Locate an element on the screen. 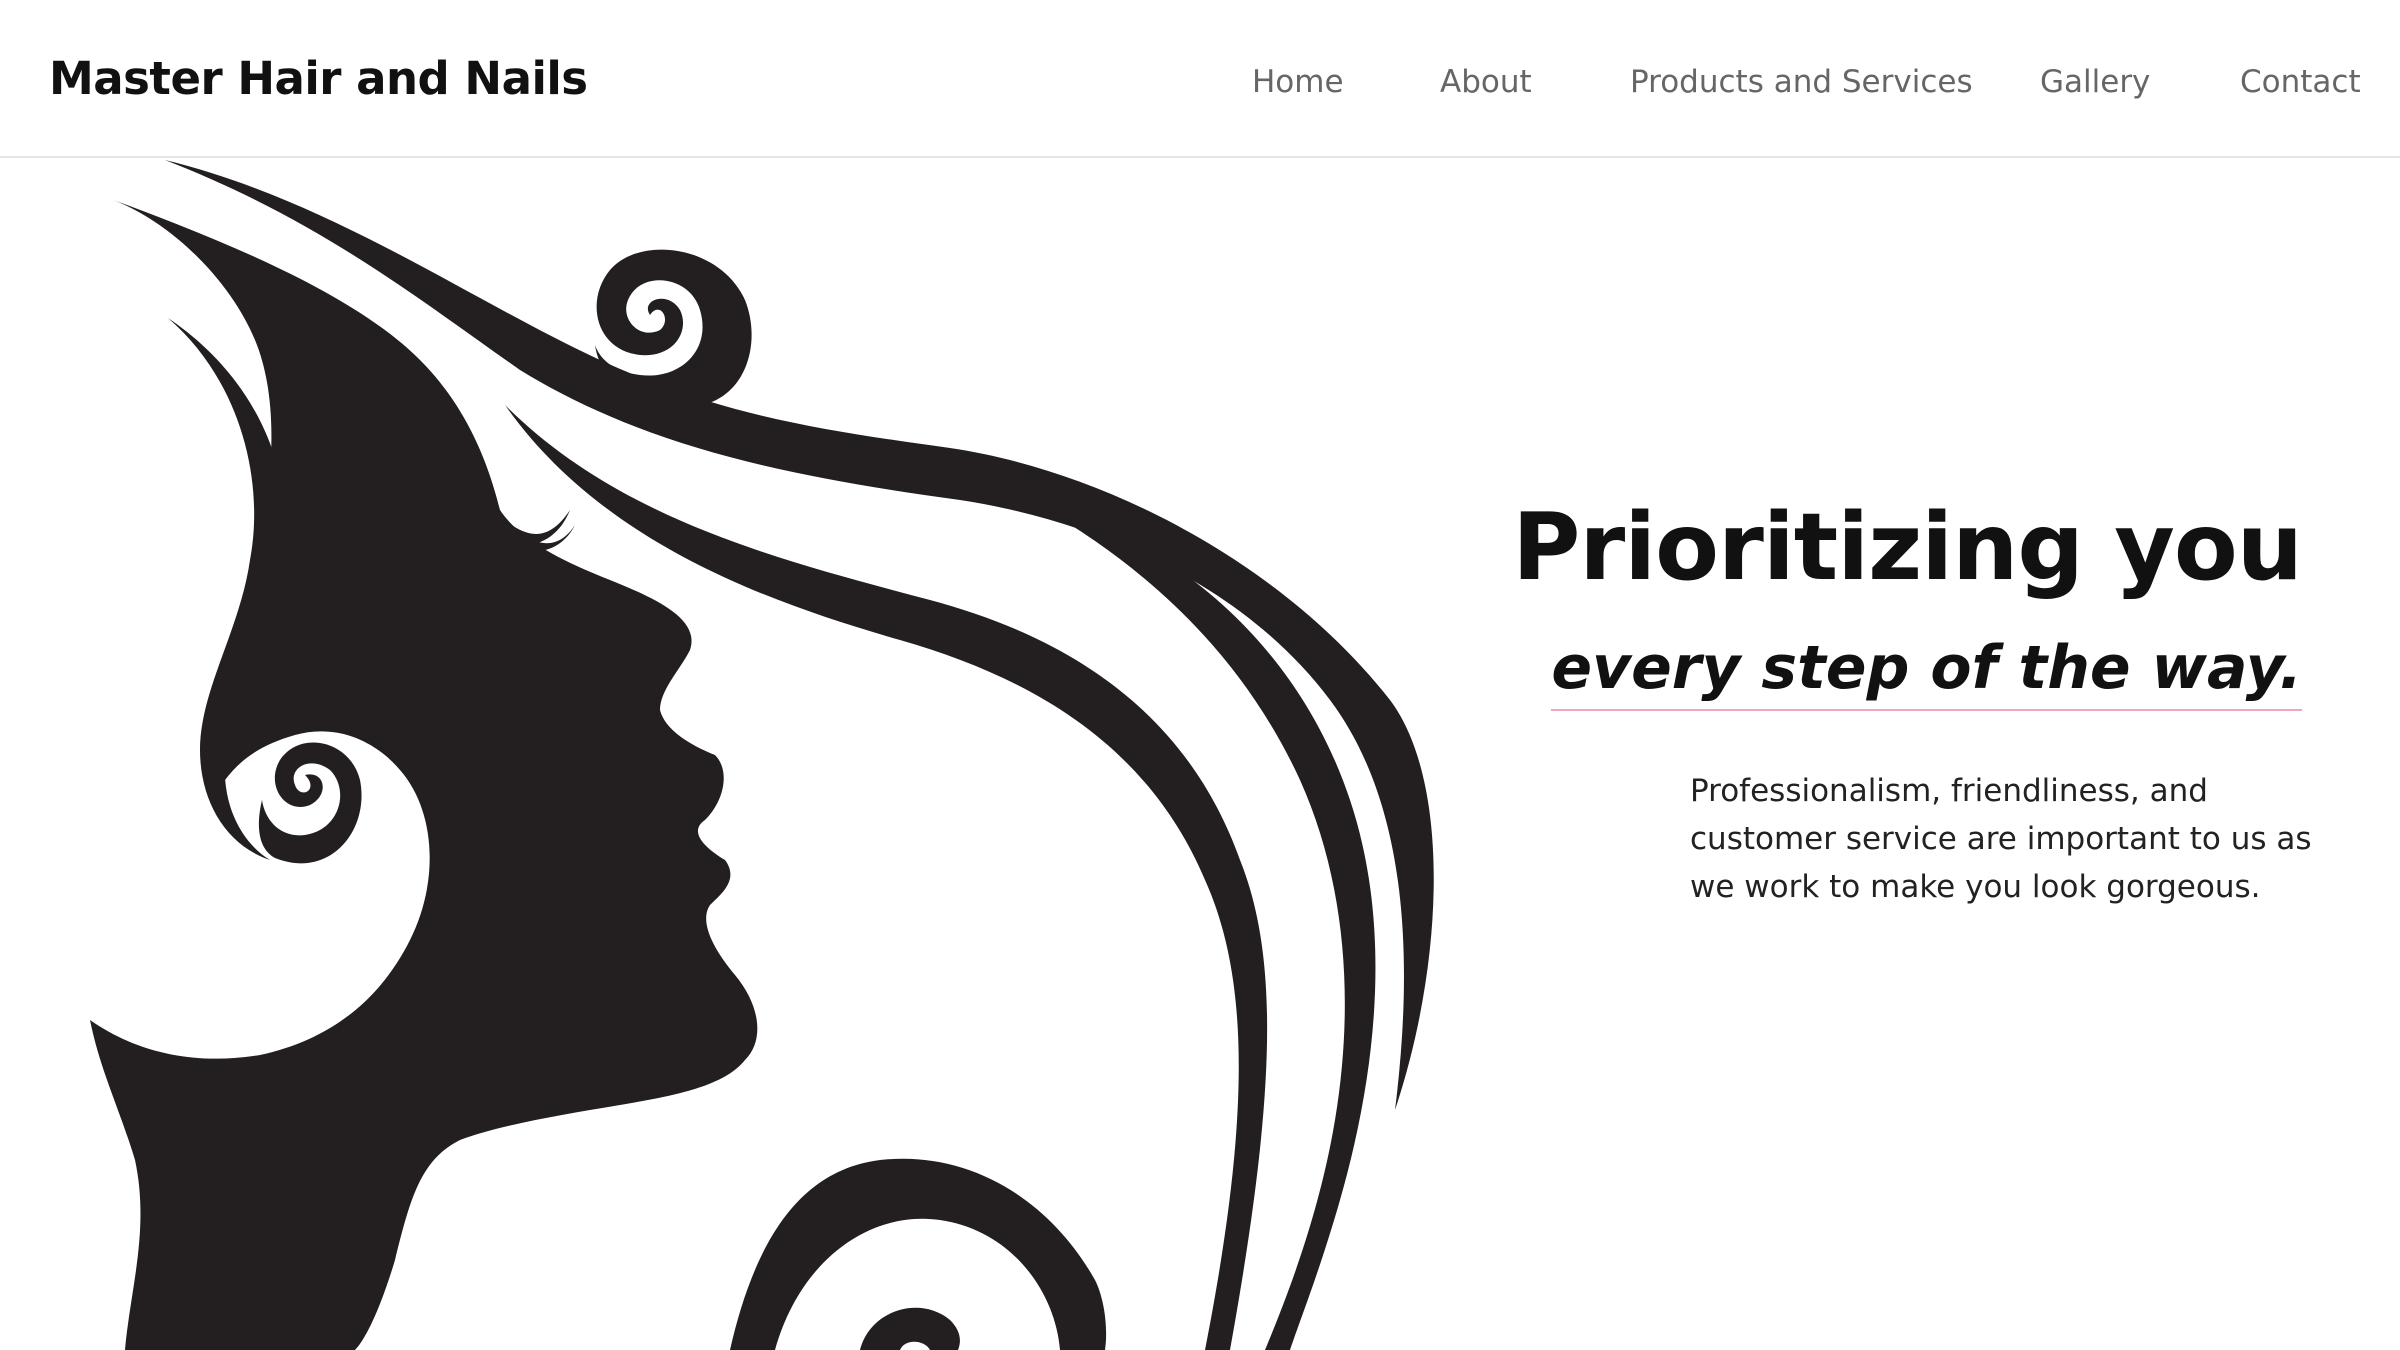 The image size is (2400, 1350). brand-logo: Master Hair and Nails is located at coordinates (318, 78).